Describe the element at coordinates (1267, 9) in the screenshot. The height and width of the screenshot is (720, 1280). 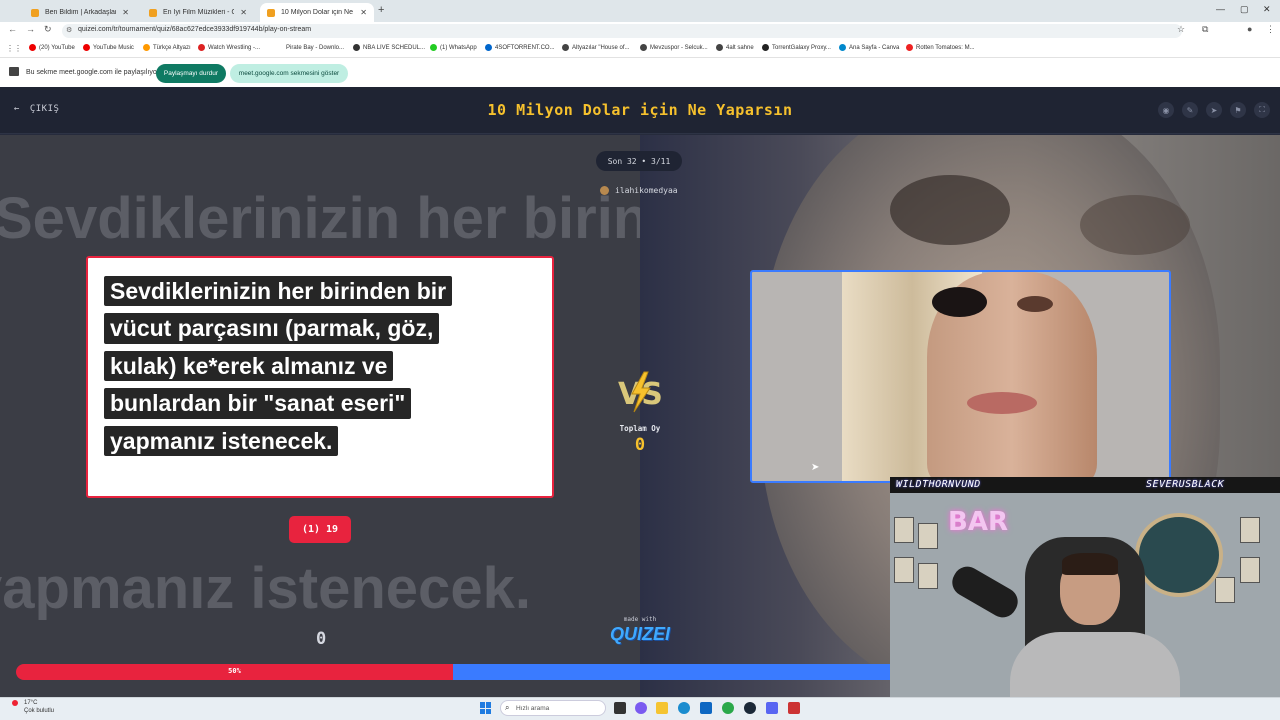
I see `close-window-icon: ✕` at that location.